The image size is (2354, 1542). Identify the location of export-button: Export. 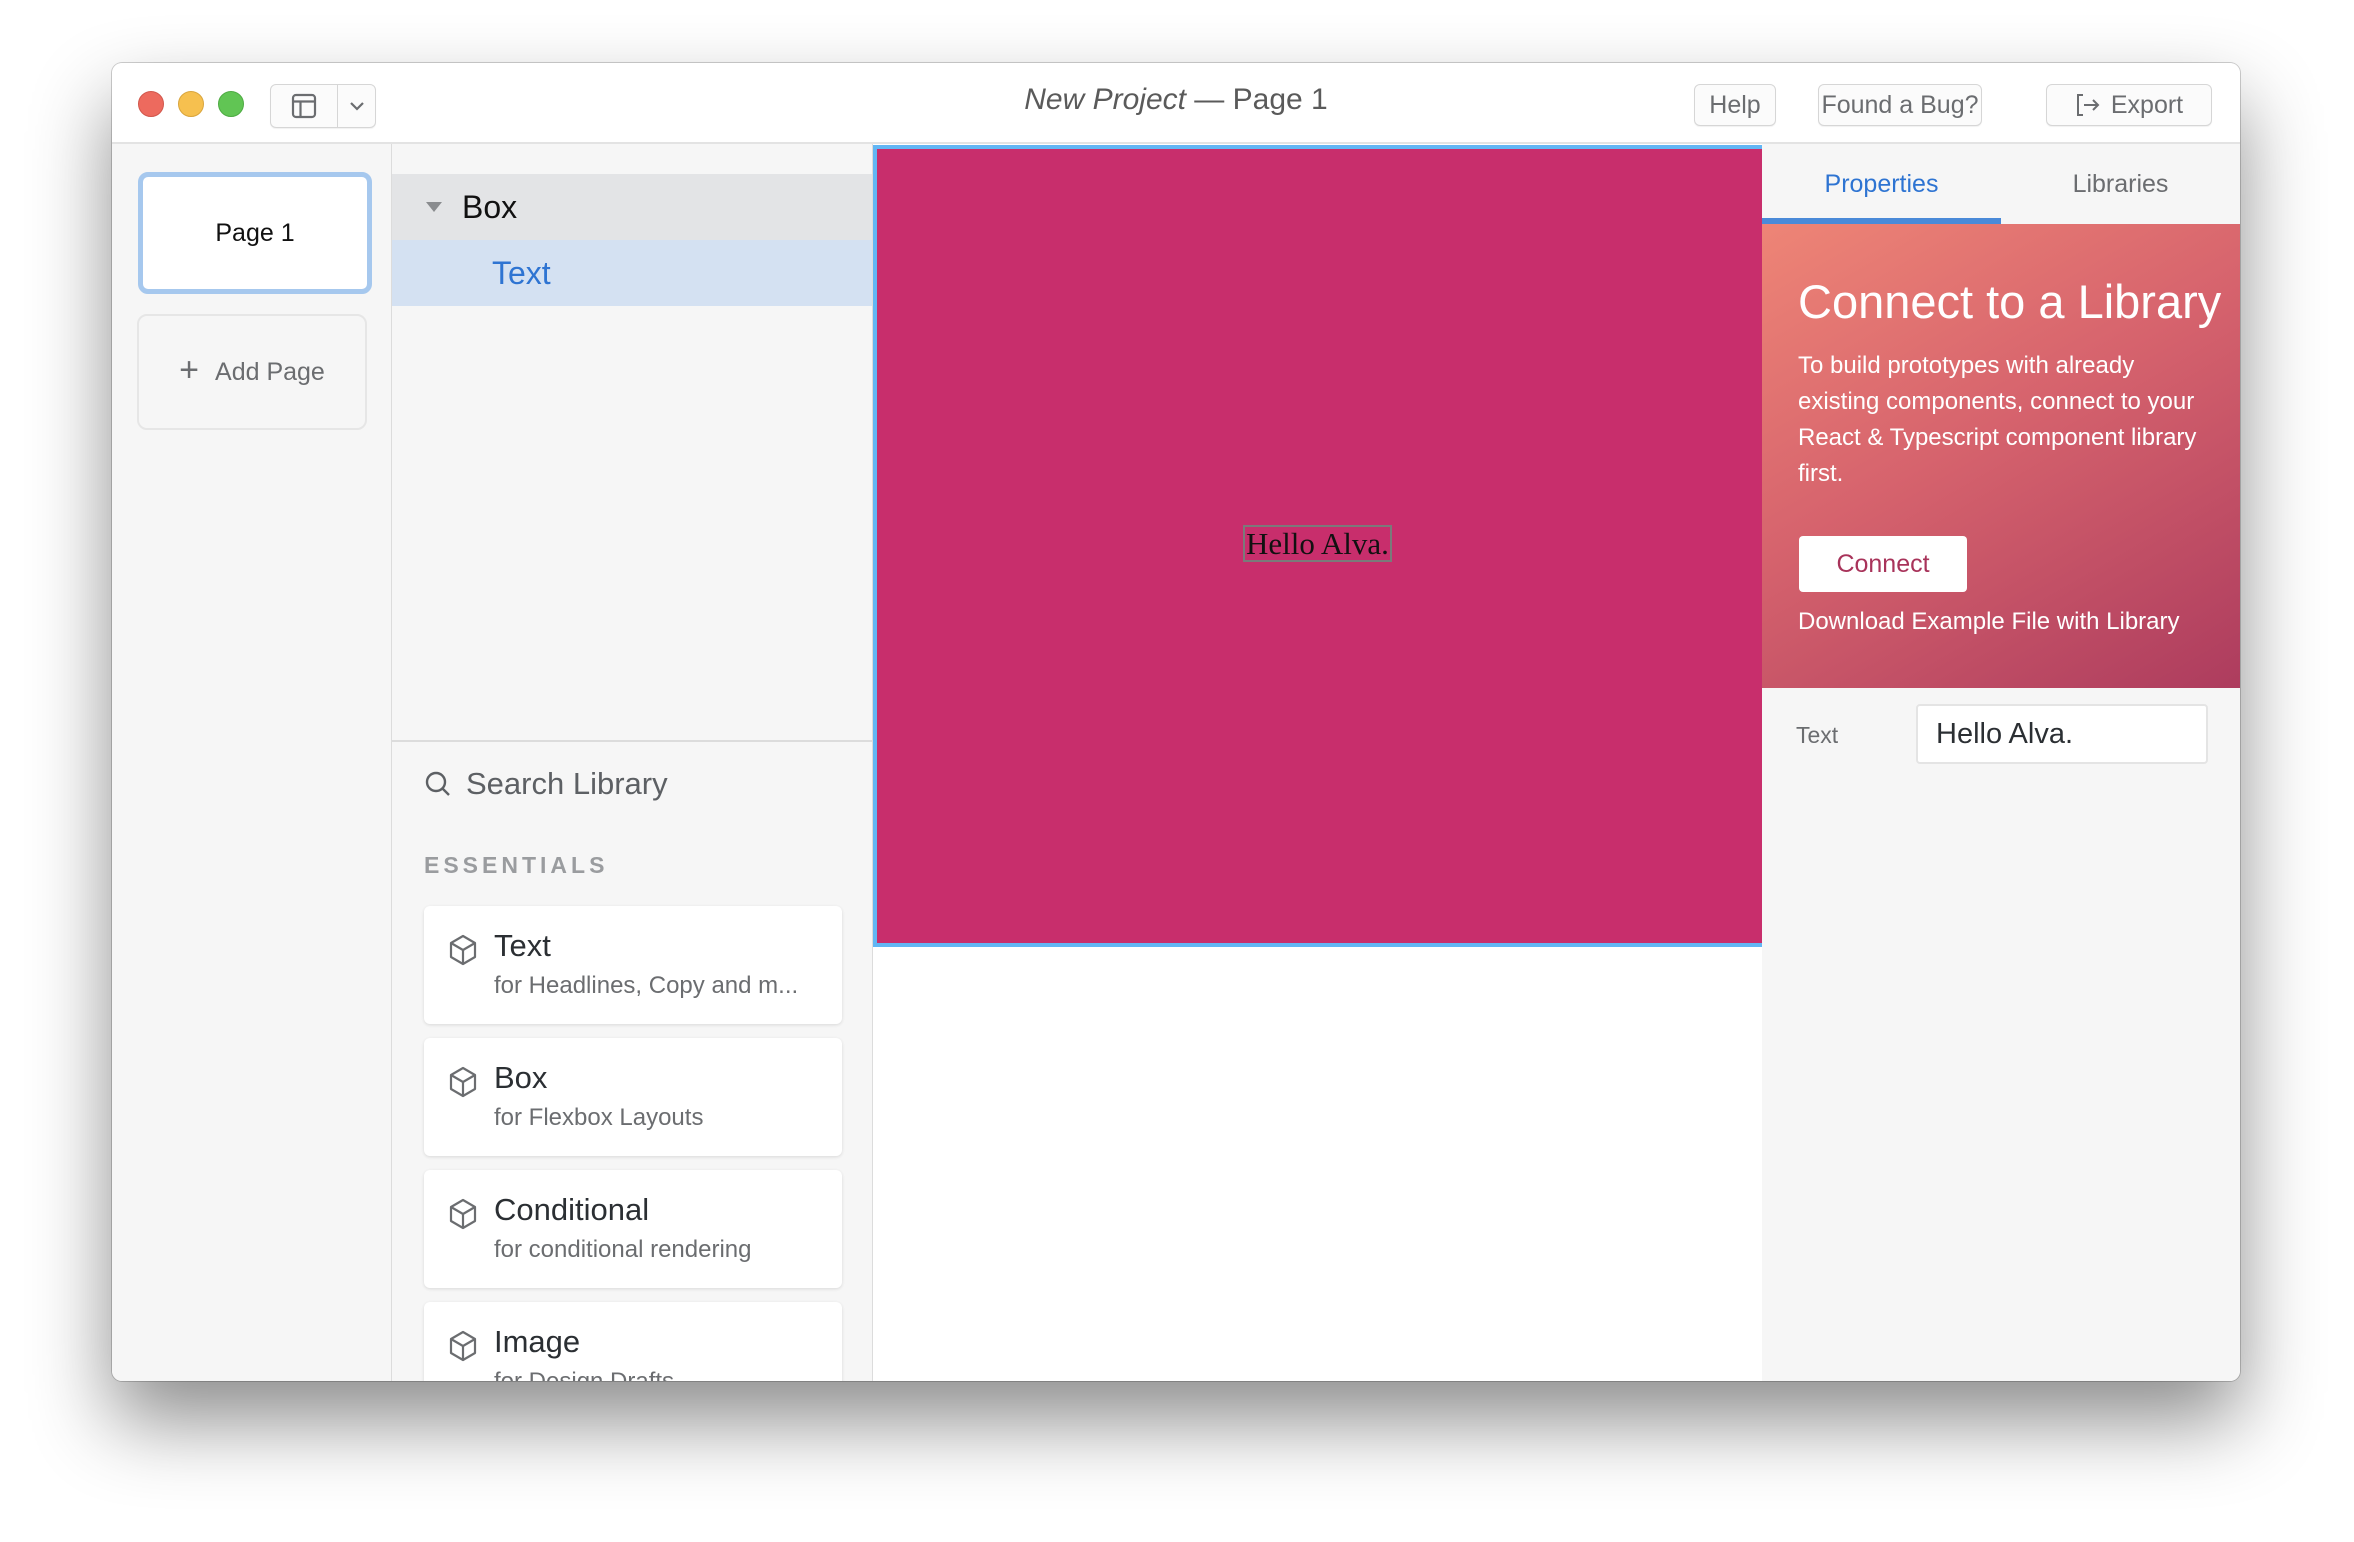
(2129, 105).